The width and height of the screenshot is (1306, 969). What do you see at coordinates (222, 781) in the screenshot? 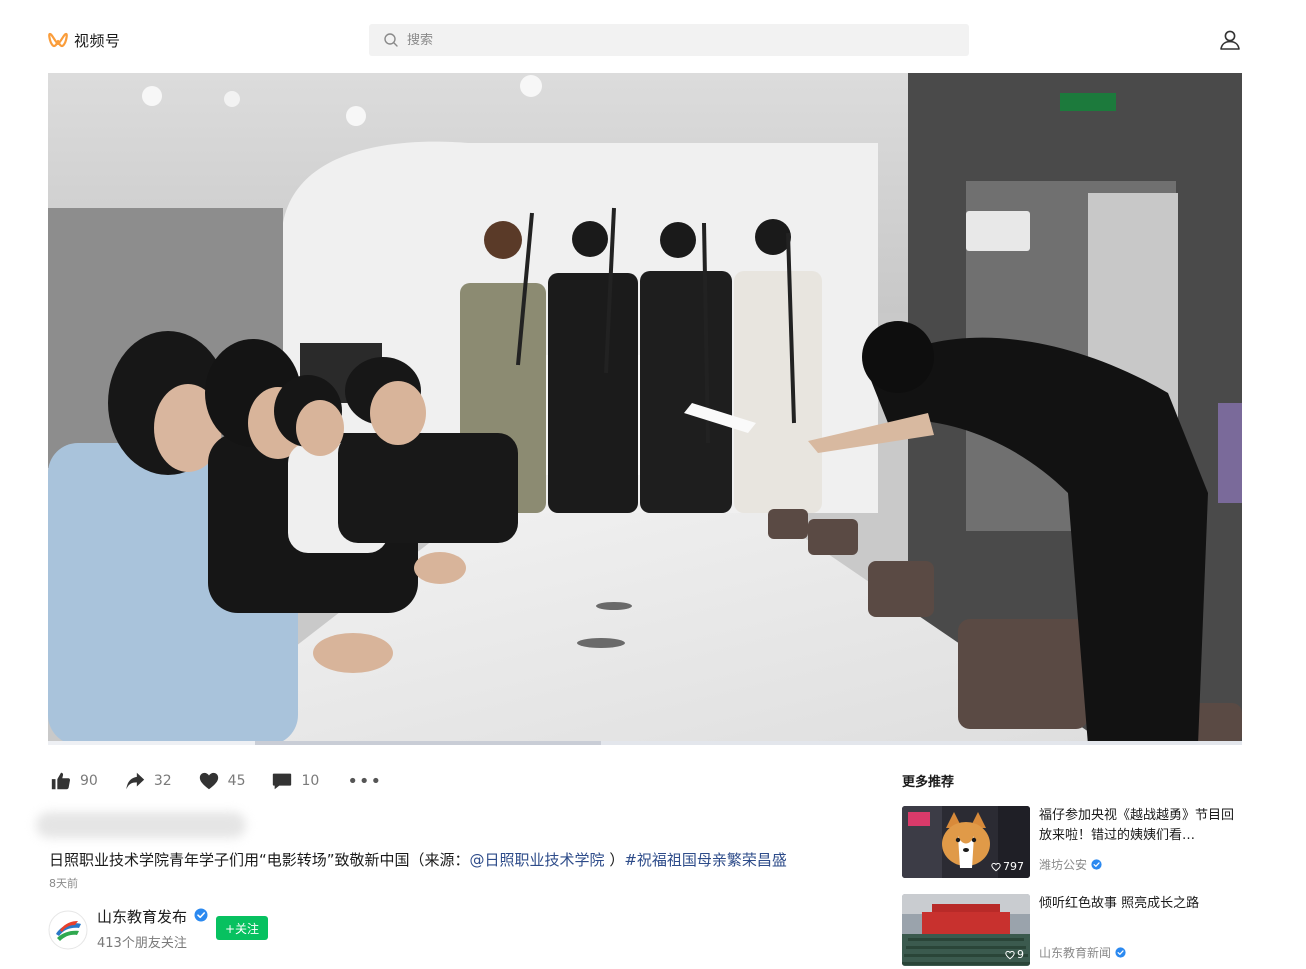
I see `heart-button: 45` at bounding box center [222, 781].